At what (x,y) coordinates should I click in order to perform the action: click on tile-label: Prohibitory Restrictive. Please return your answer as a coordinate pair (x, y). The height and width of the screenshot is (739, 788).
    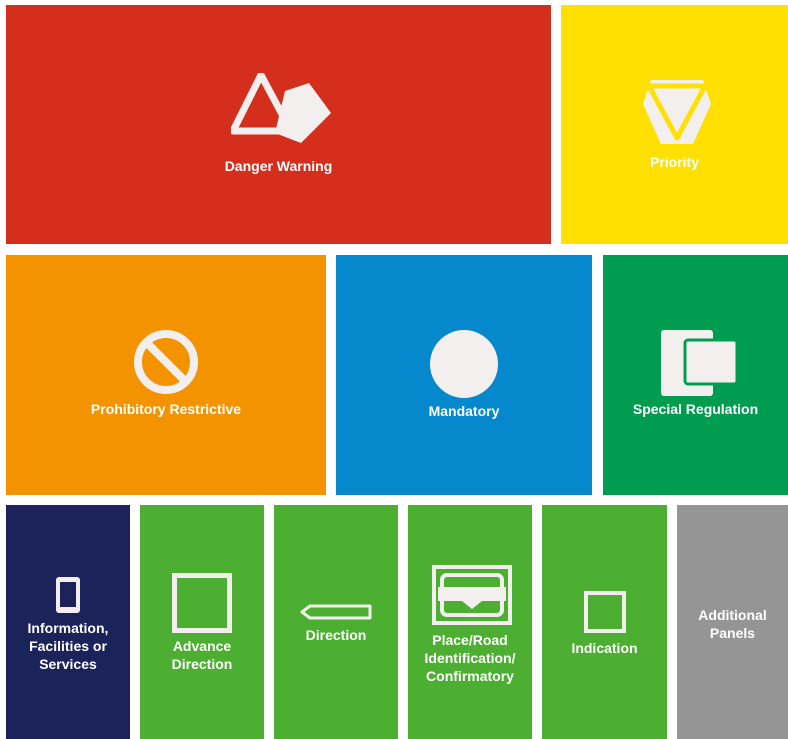
    Looking at the image, I should click on (166, 409).